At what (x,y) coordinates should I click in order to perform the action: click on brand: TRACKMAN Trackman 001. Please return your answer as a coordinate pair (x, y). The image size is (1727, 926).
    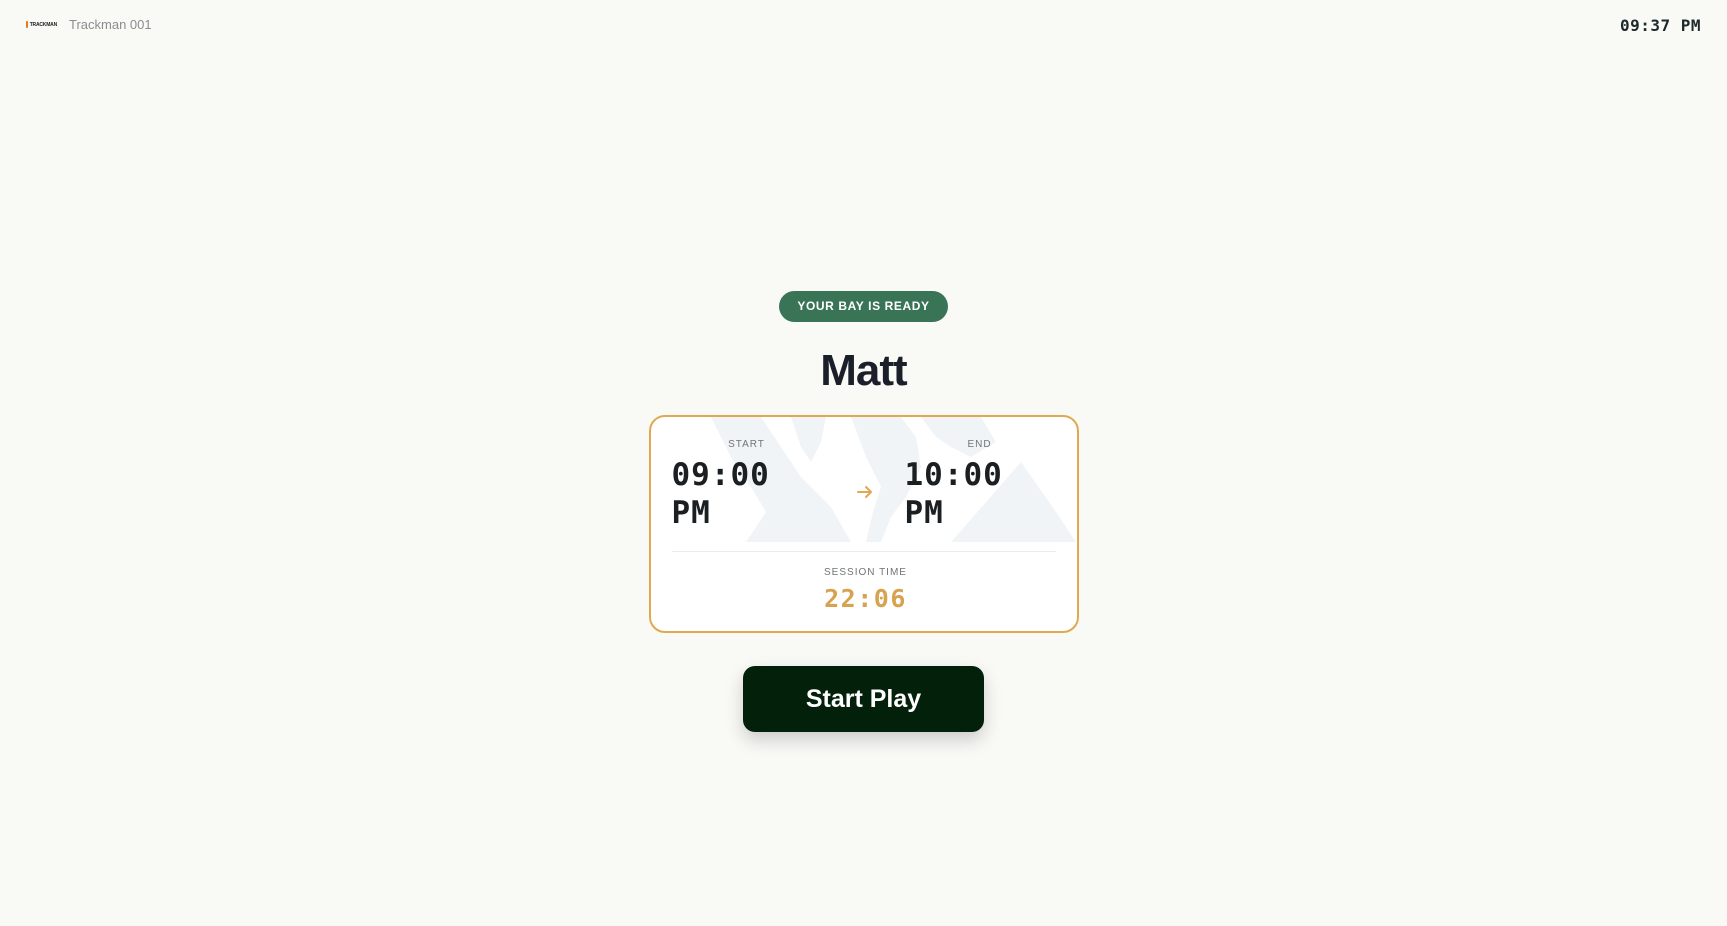
    Looking at the image, I should click on (89, 24).